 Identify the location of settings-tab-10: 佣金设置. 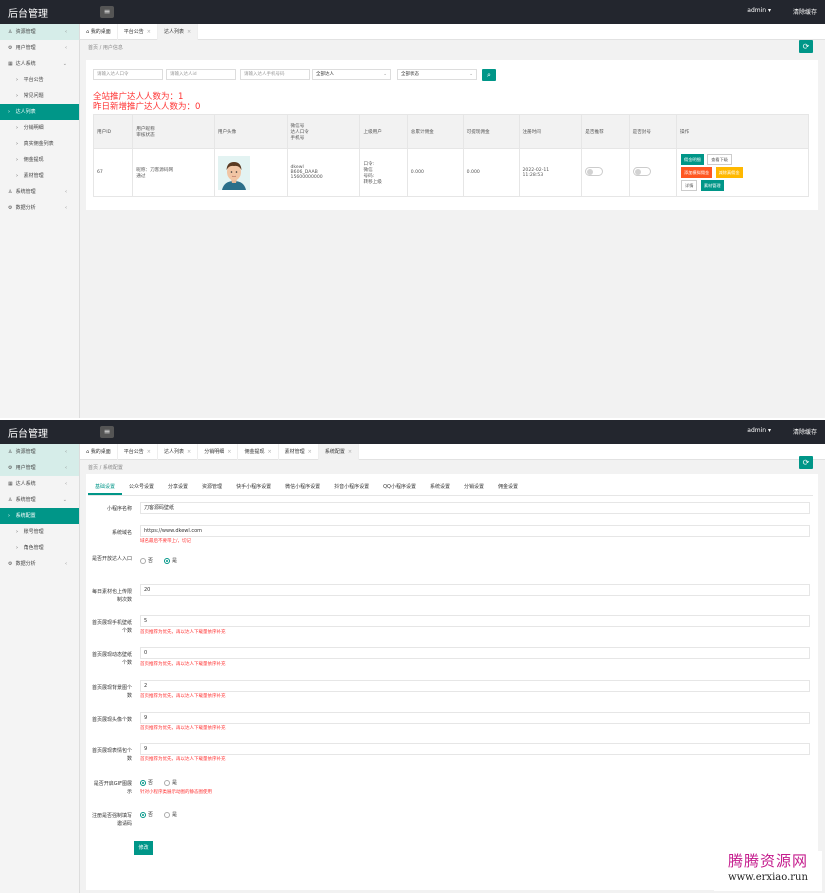
(508, 487).